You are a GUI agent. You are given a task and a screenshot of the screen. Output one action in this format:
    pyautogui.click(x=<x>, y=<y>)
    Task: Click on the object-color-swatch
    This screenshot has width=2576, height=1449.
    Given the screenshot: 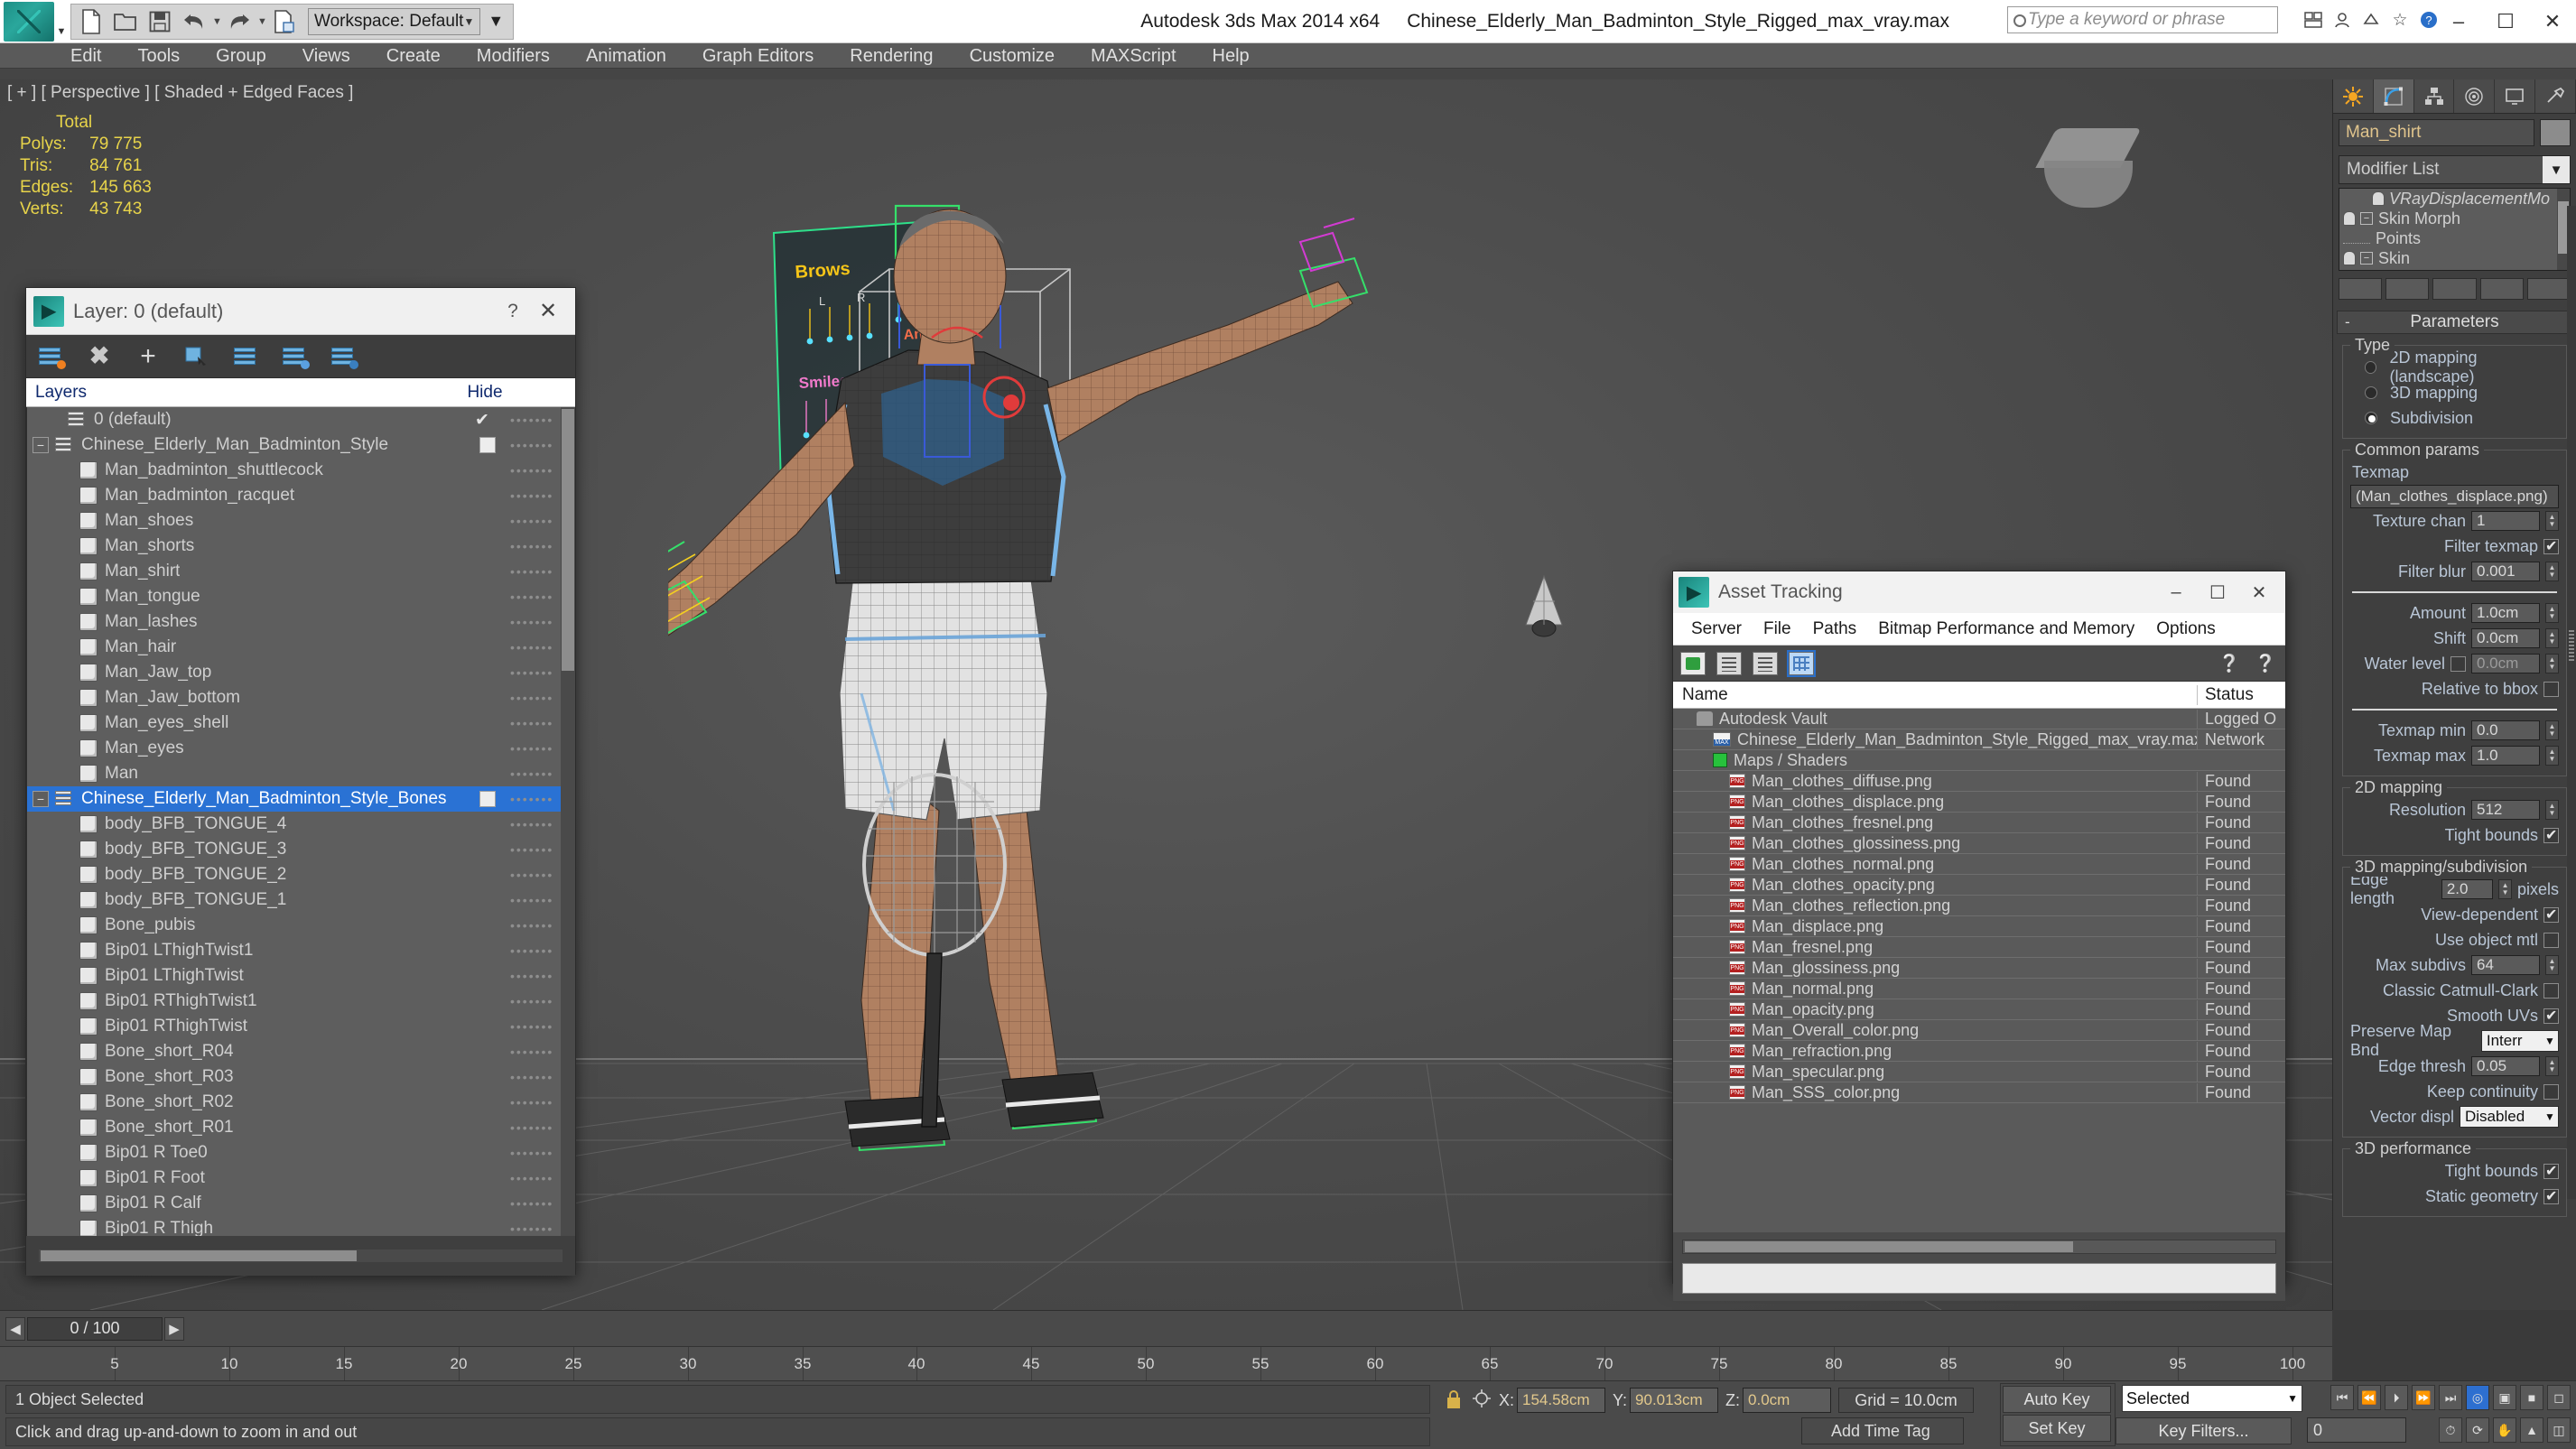 What is the action you would take?
    pyautogui.click(x=2555, y=132)
    